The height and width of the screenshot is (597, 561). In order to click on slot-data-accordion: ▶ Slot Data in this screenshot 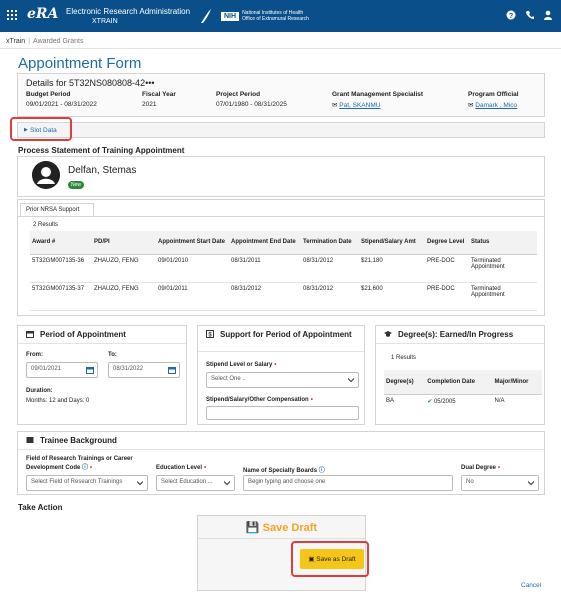, I will do `click(281, 130)`.